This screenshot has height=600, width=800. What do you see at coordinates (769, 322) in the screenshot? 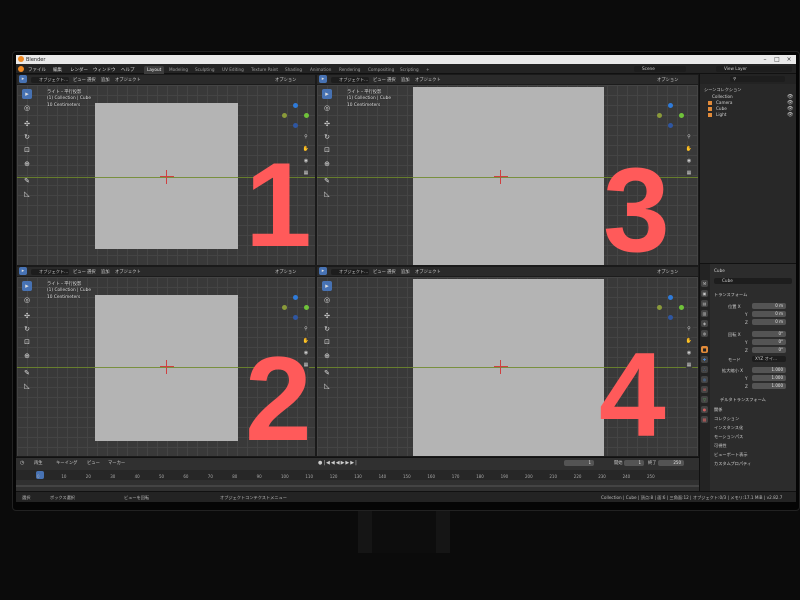
I see `location-z-field: 0 m` at bounding box center [769, 322].